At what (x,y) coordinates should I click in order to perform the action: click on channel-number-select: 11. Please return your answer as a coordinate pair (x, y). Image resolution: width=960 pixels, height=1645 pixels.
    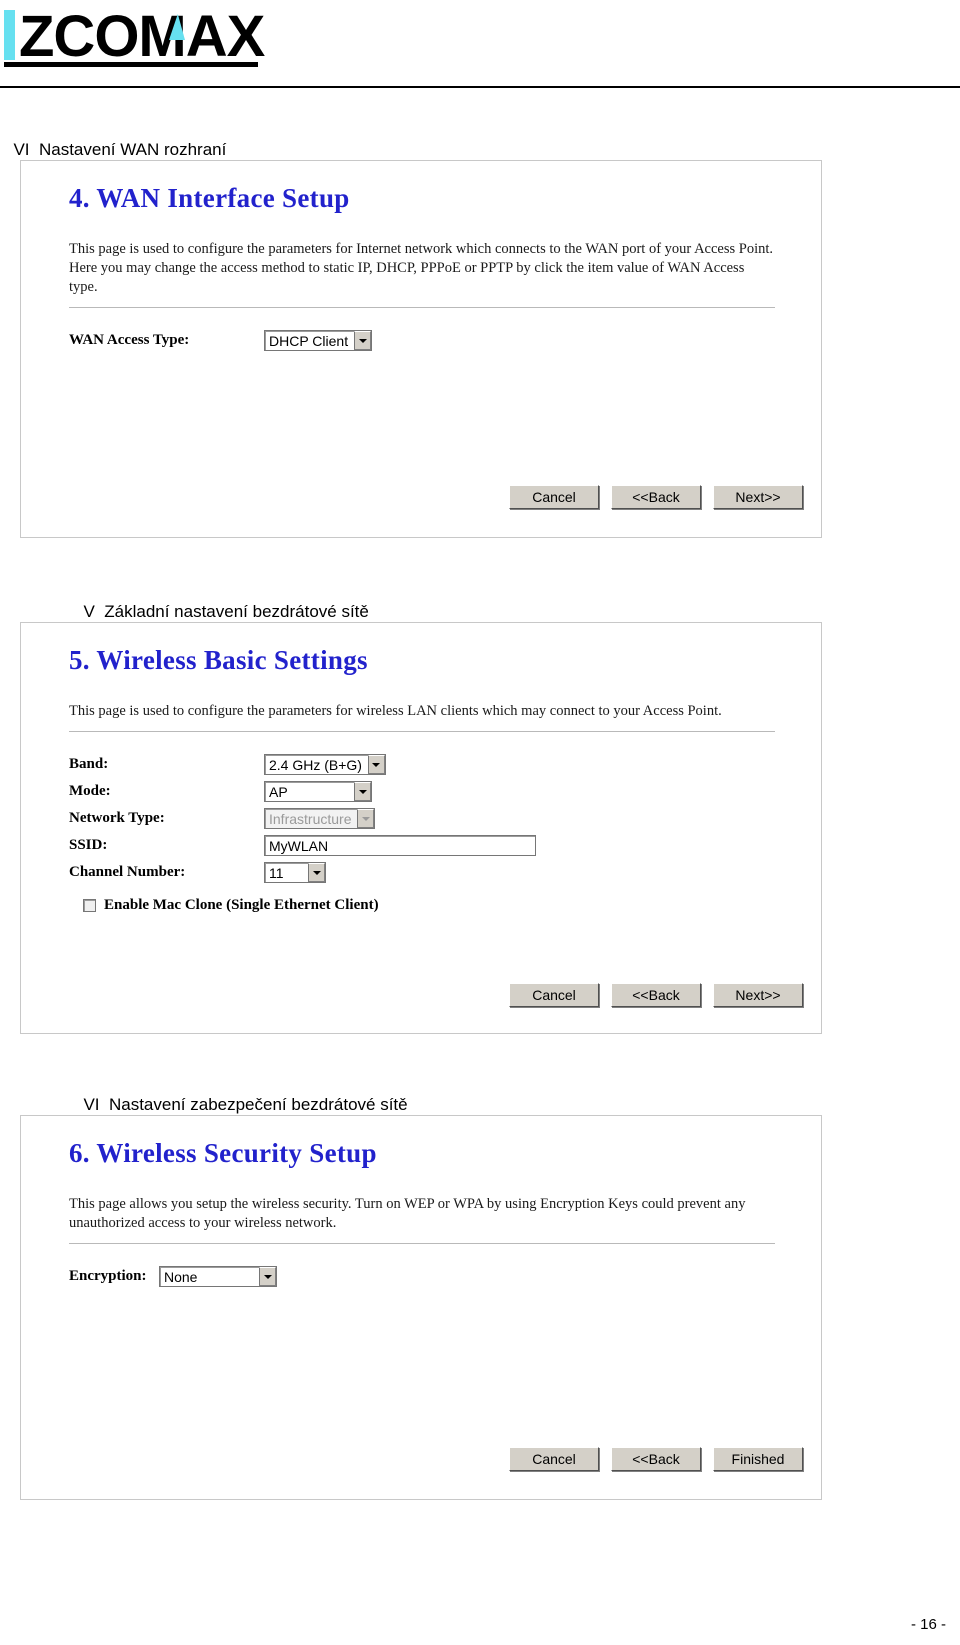
    Looking at the image, I should click on (295, 873).